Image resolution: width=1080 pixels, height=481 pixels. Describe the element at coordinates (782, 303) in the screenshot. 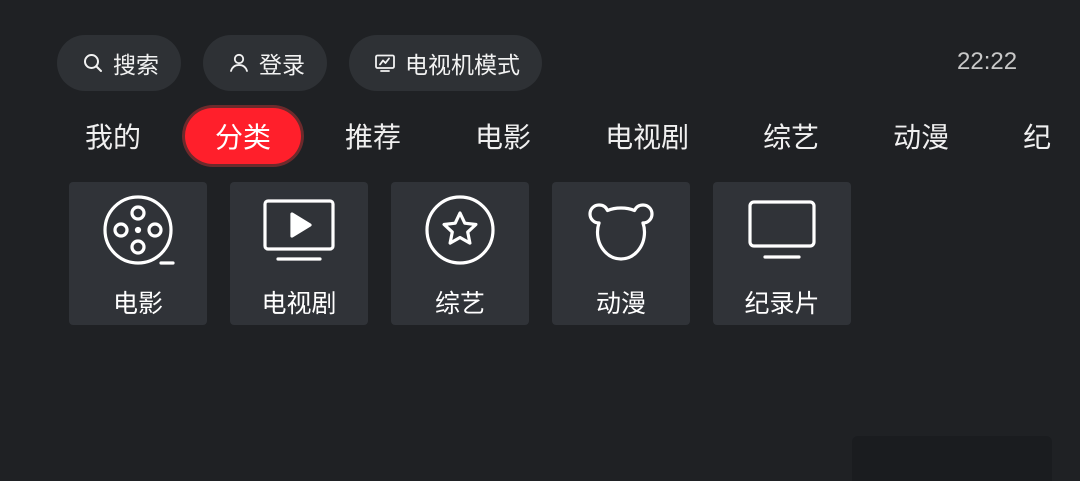

I see `category-label: 纪录片` at that location.